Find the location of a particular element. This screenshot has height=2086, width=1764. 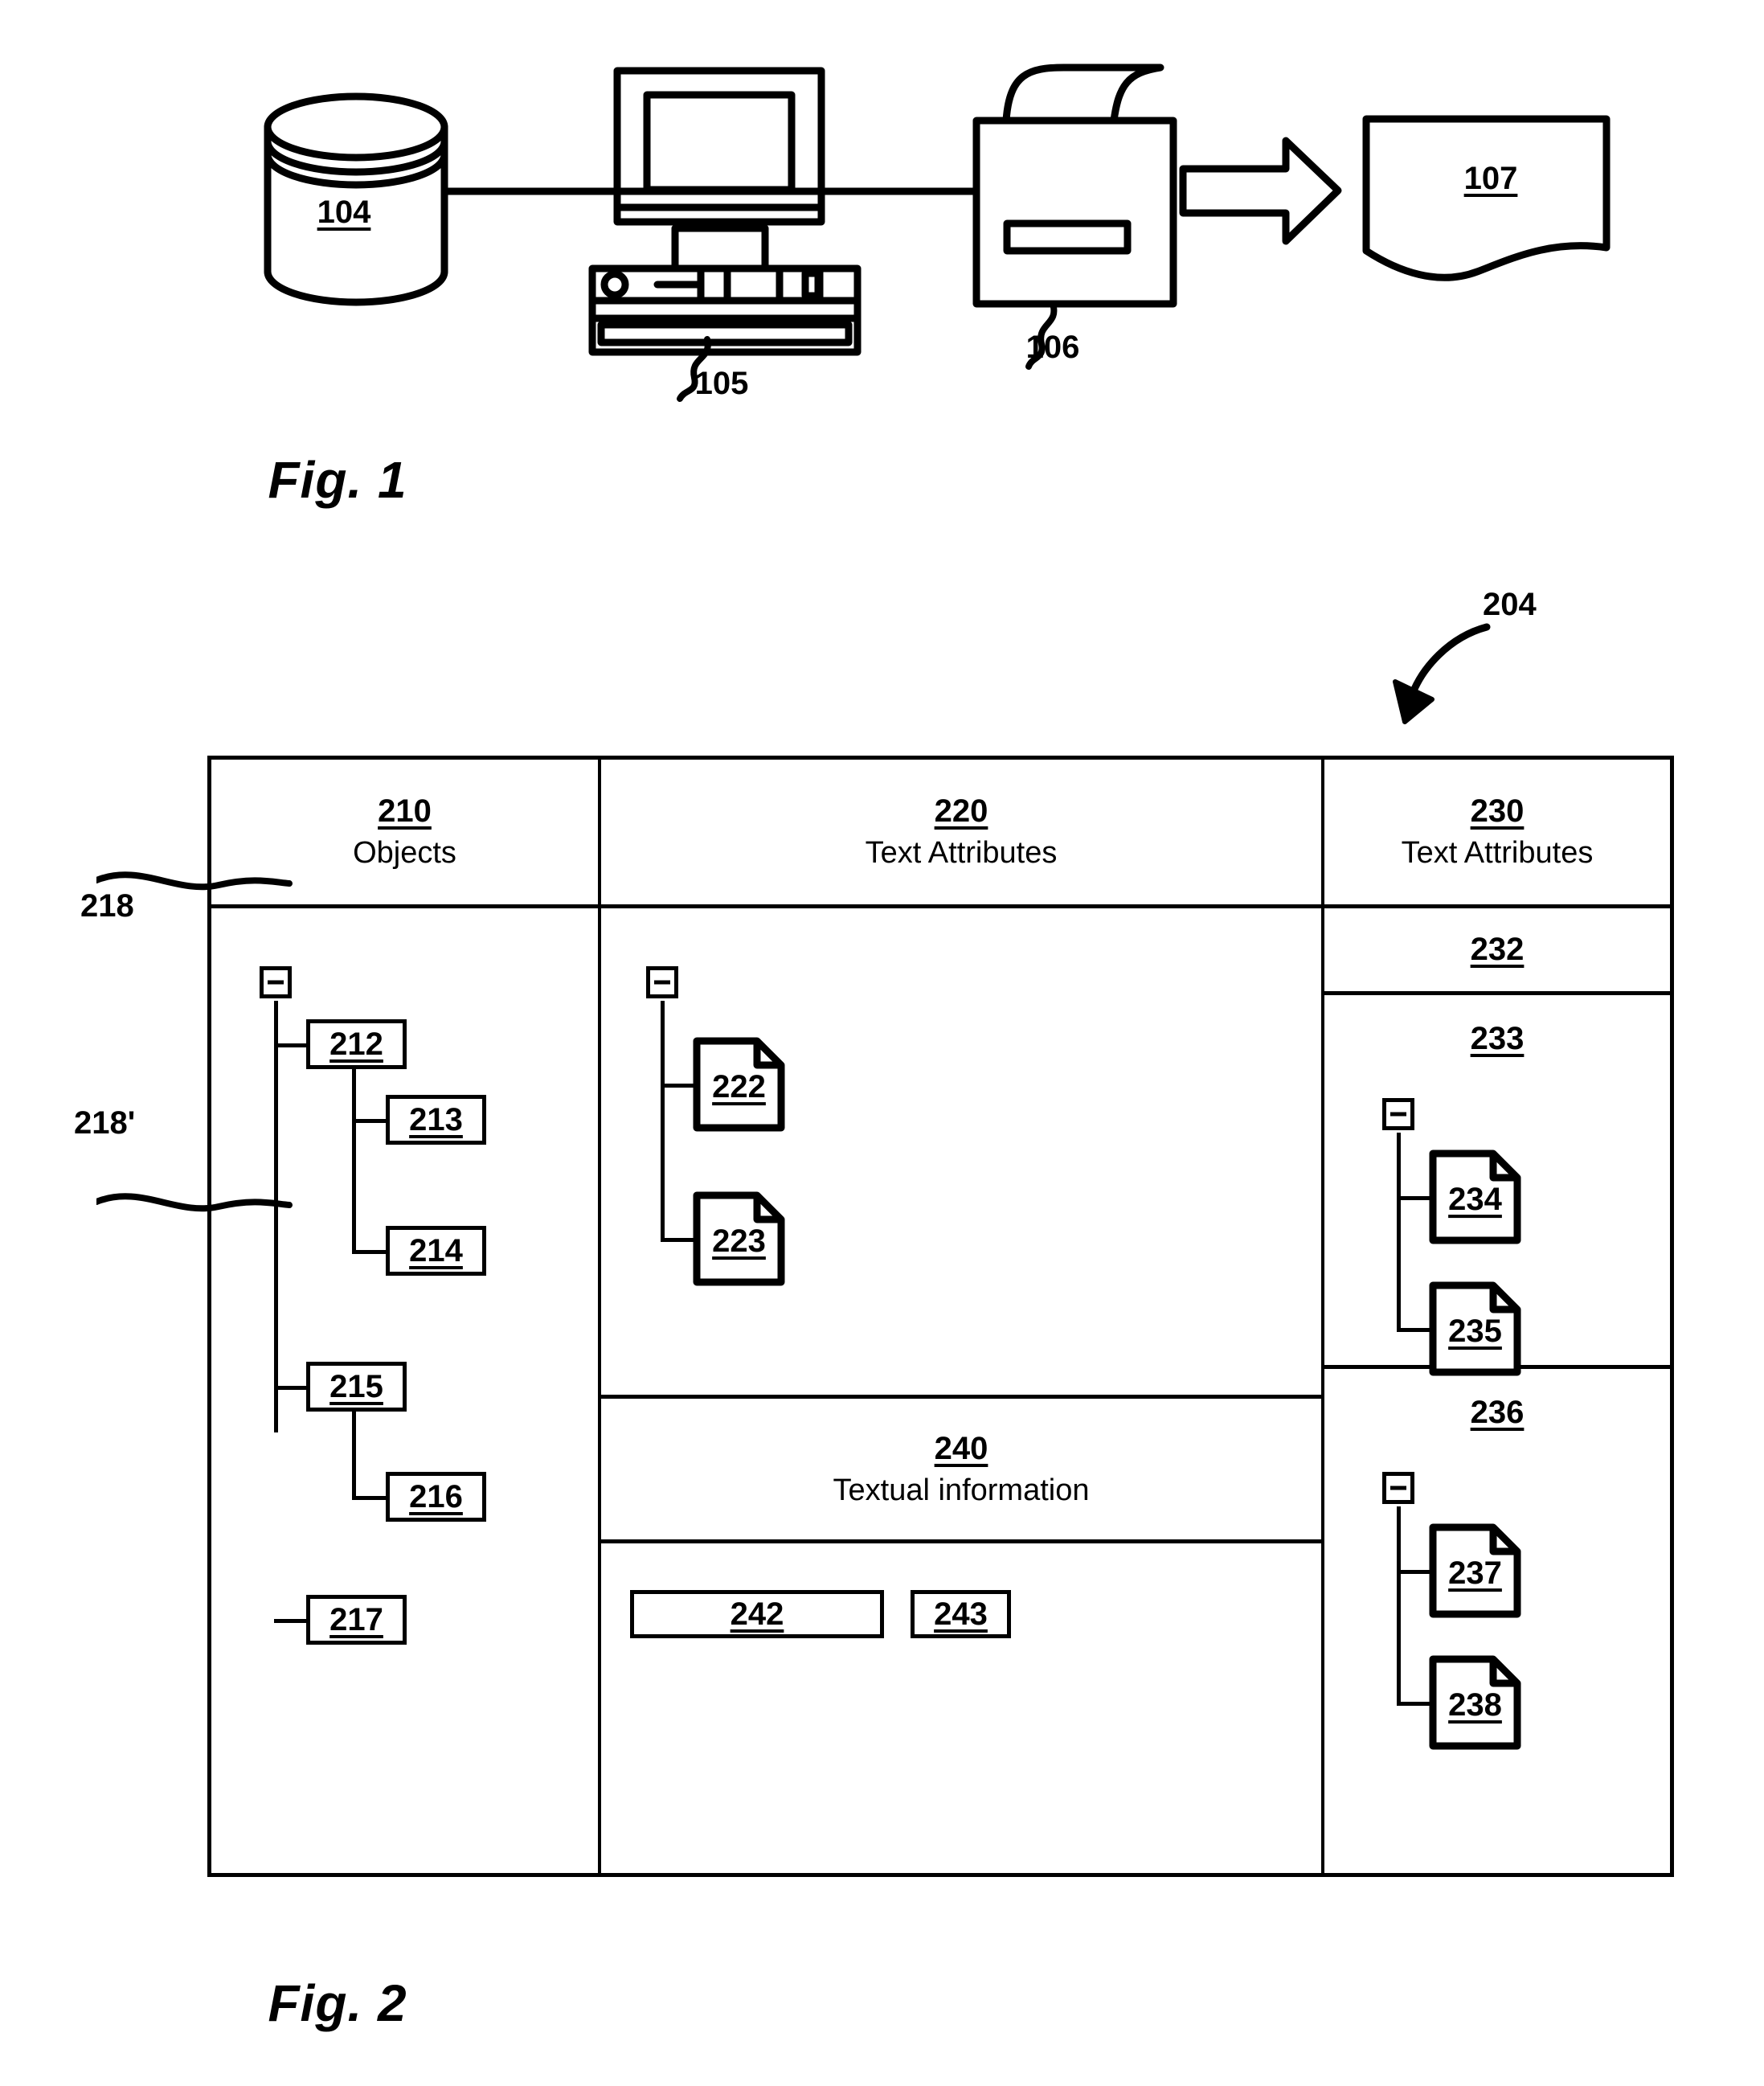

figure-2-caption: Fig. 2 is located at coordinates (337, 2003).